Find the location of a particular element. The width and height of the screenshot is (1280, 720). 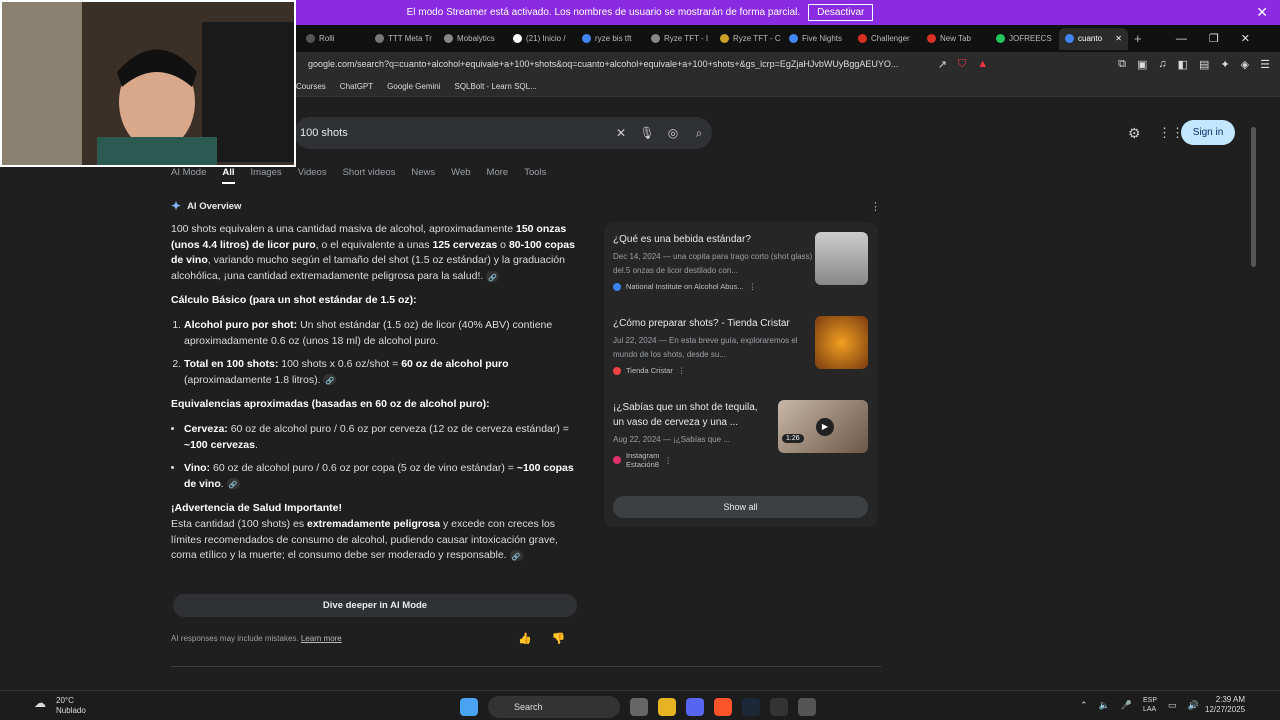

show-all-button: Show all is located at coordinates (740, 507).